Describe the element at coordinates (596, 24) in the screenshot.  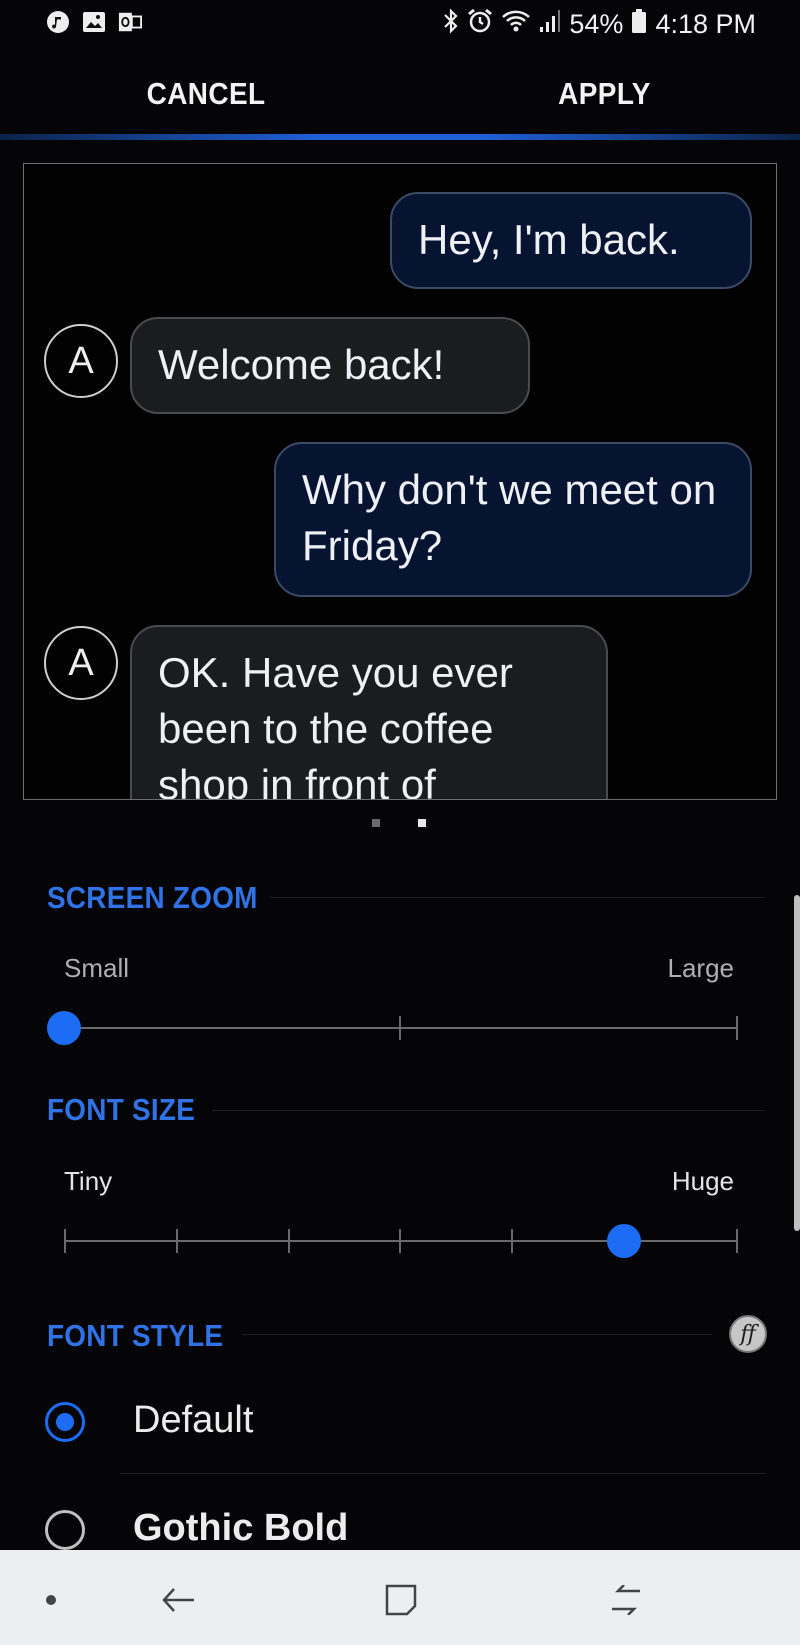
I see `battery-percent: 54%` at that location.